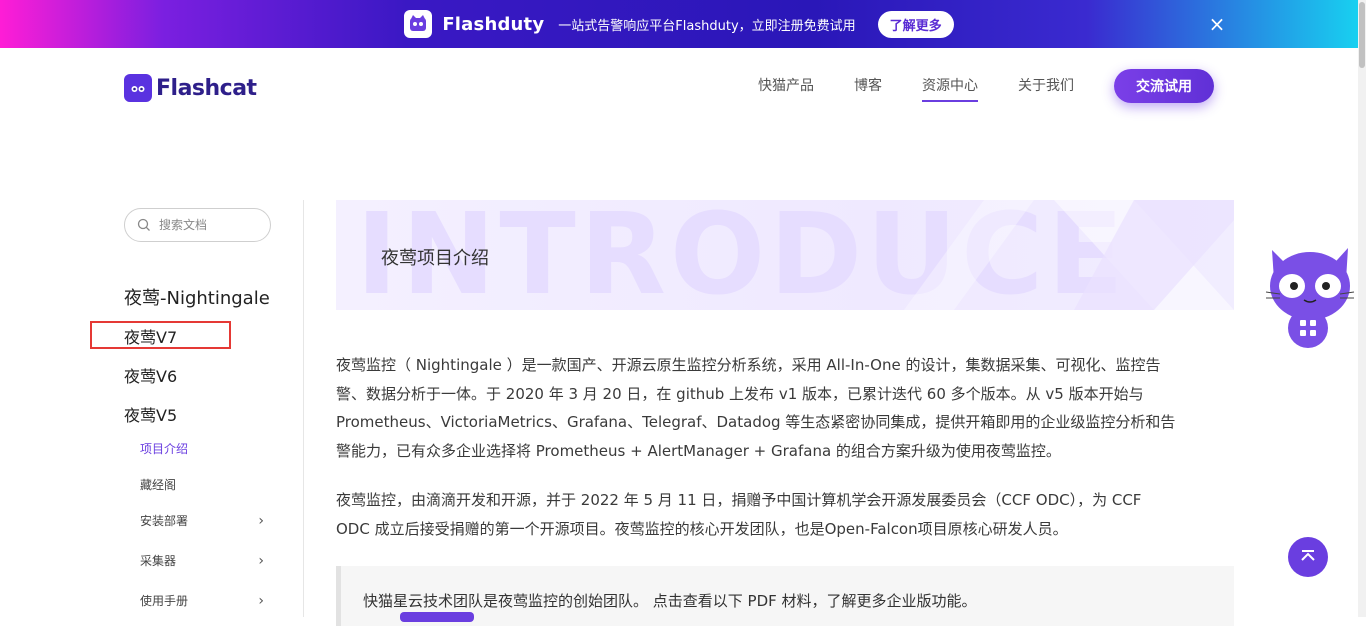 The image size is (1366, 626). Describe the element at coordinates (164, 449) in the screenshot. I see `sidebar-item-label: 项目介绍` at that location.